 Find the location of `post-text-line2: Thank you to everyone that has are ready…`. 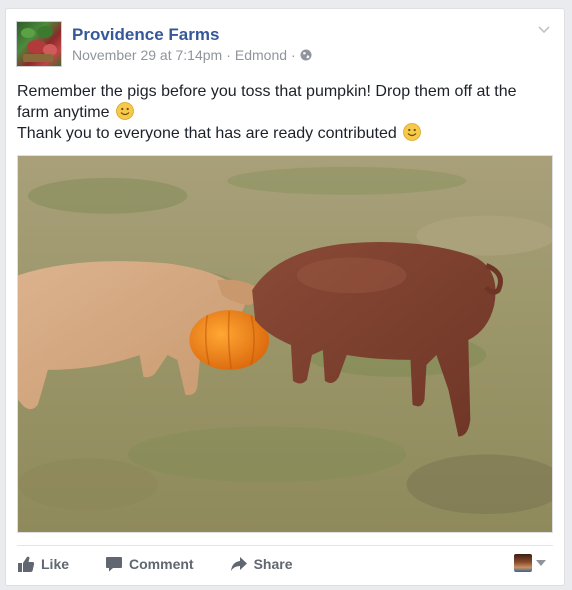

post-text-line2: Thank you to everyone that has are ready… is located at coordinates (207, 133).